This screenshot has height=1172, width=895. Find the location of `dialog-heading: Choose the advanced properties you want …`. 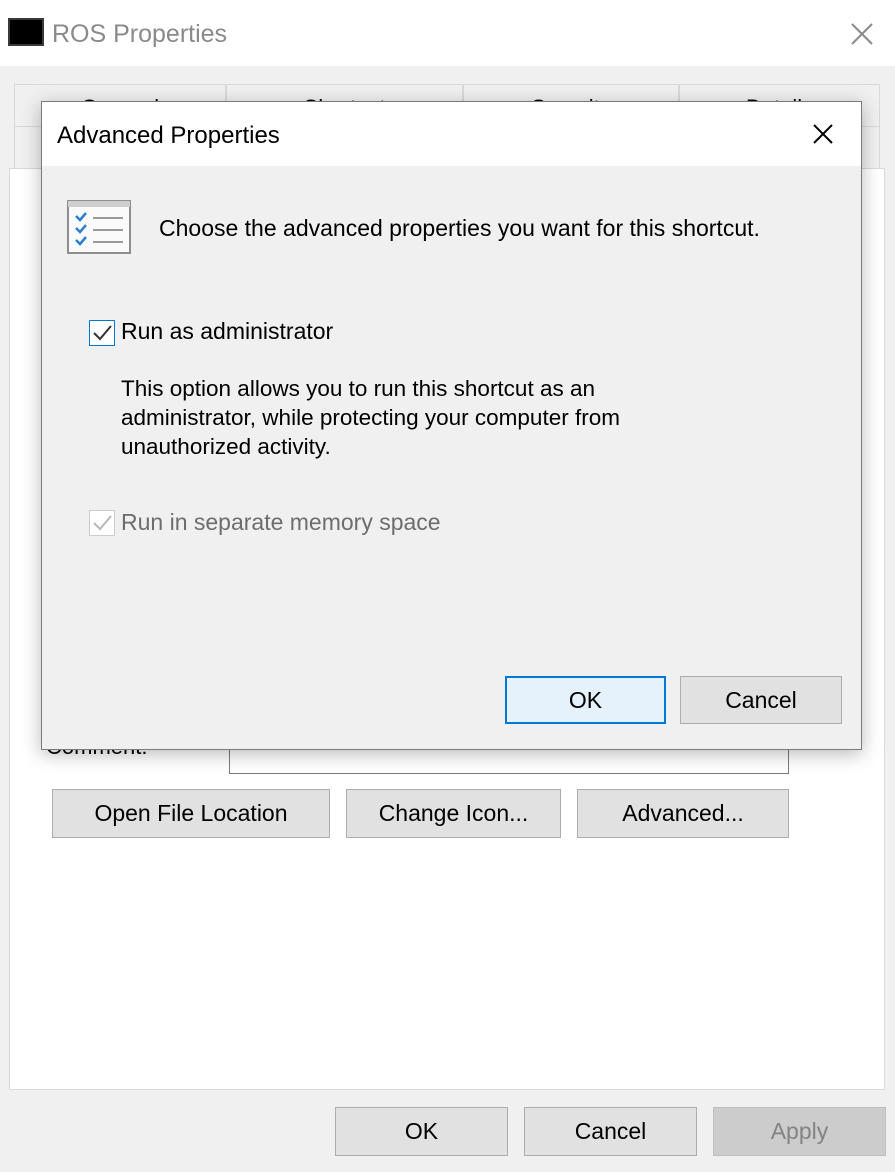

dialog-heading: Choose the advanced properties you want … is located at coordinates (459, 228).